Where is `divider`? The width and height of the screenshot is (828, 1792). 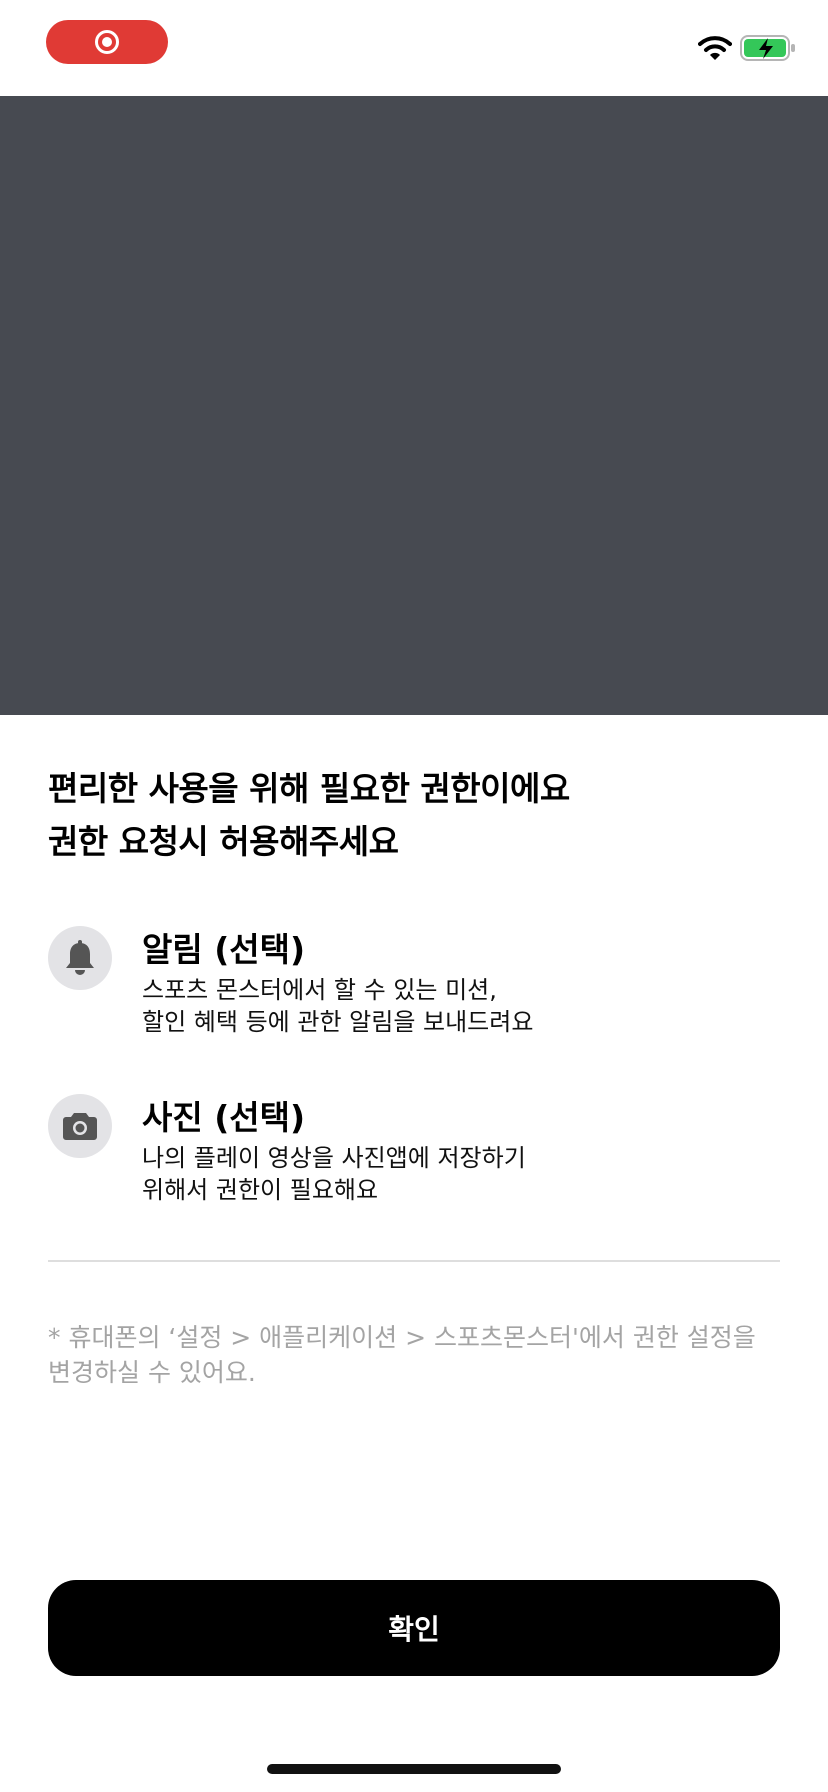 divider is located at coordinates (414, 1261).